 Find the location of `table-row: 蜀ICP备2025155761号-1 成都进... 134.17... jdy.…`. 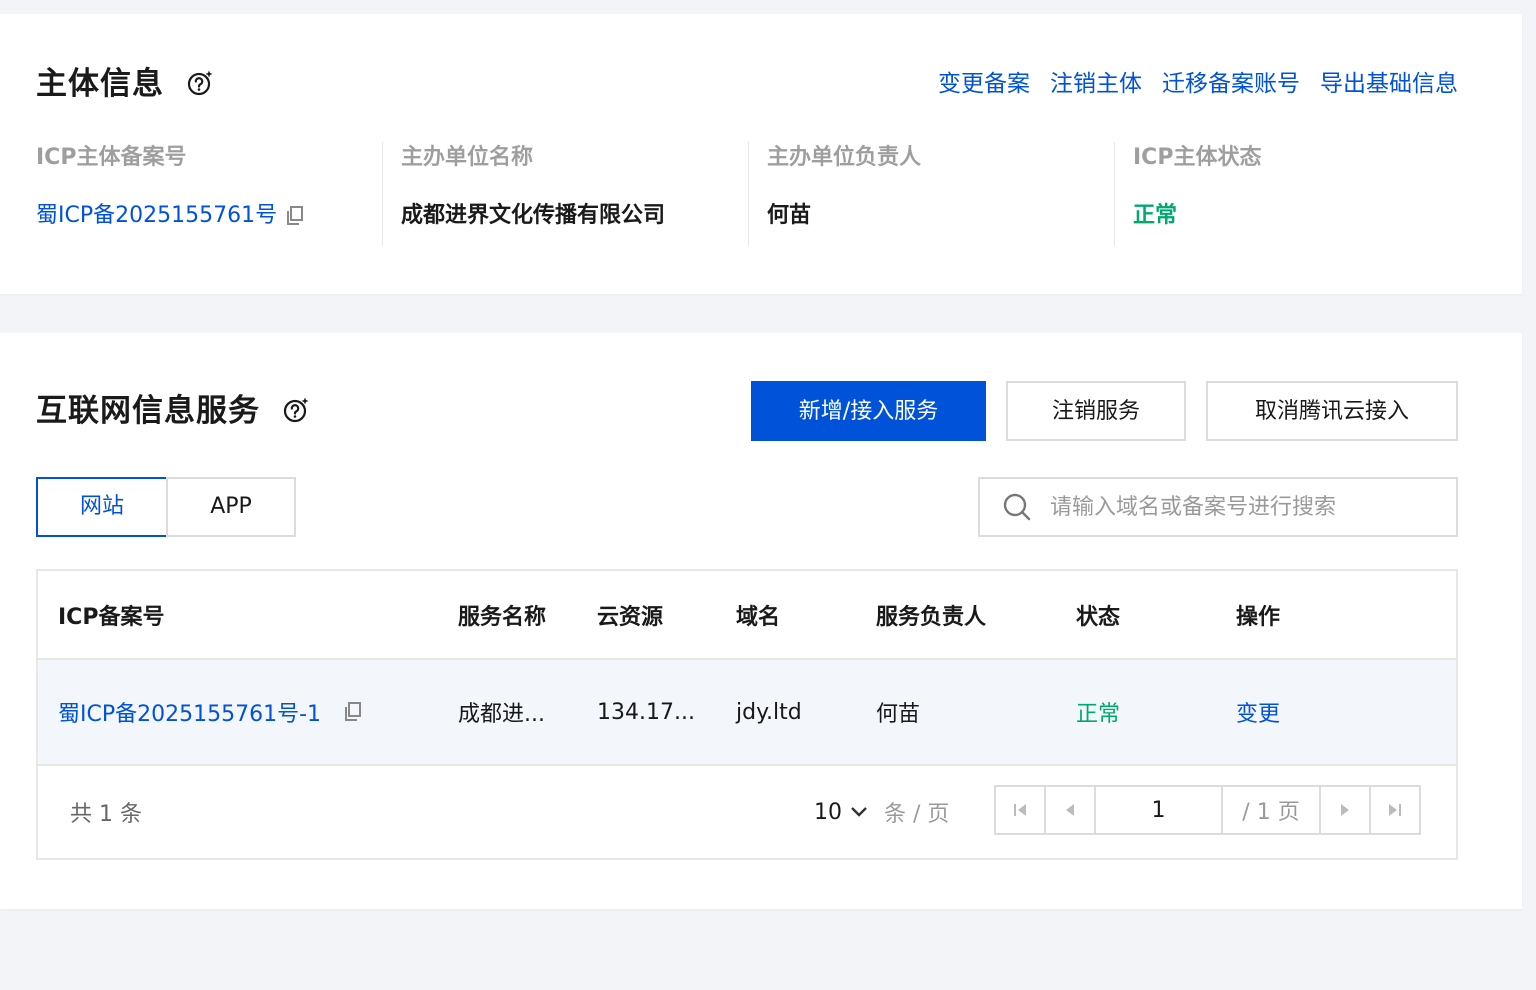

table-row: 蜀ICP备2025155761号-1 成都进... 134.17... jdy.… is located at coordinates (747, 713).